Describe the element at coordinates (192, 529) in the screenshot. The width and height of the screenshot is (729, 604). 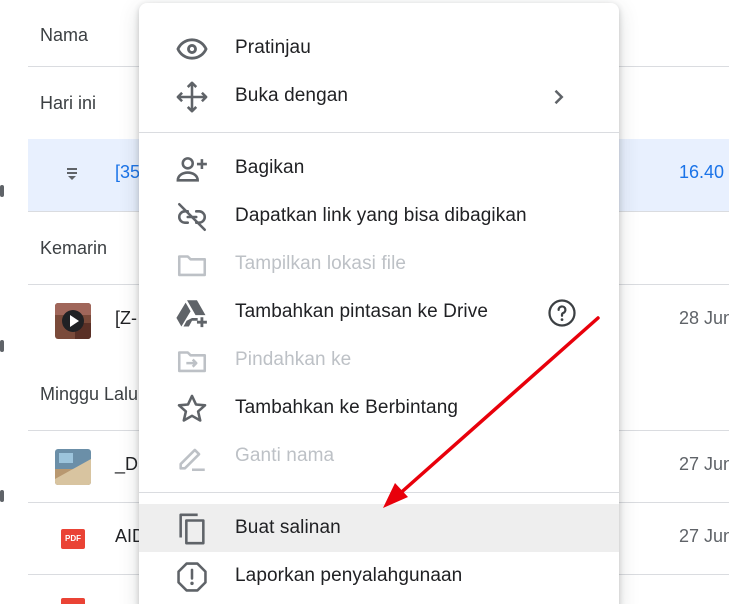
I see `copy-icon` at that location.